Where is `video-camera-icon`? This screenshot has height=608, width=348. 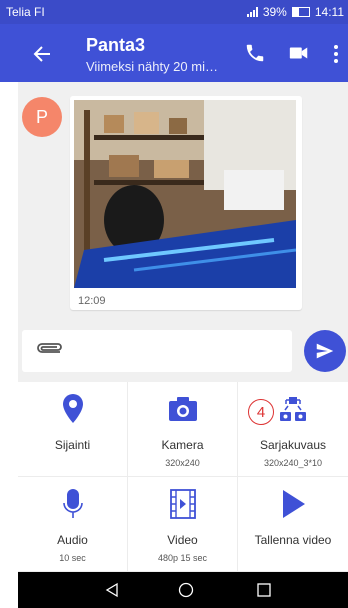
video-camera-icon is located at coordinates (298, 53).